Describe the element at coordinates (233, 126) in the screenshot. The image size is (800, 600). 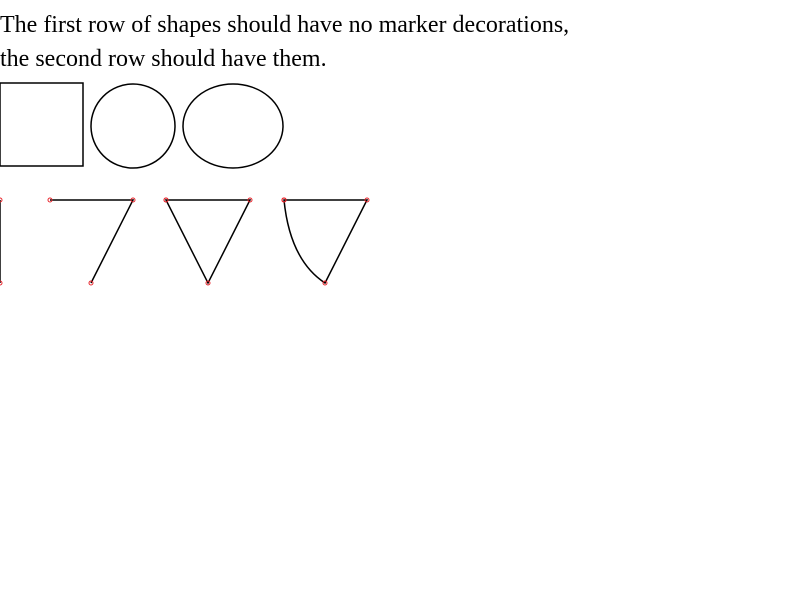
I see `ellipse-shape` at that location.